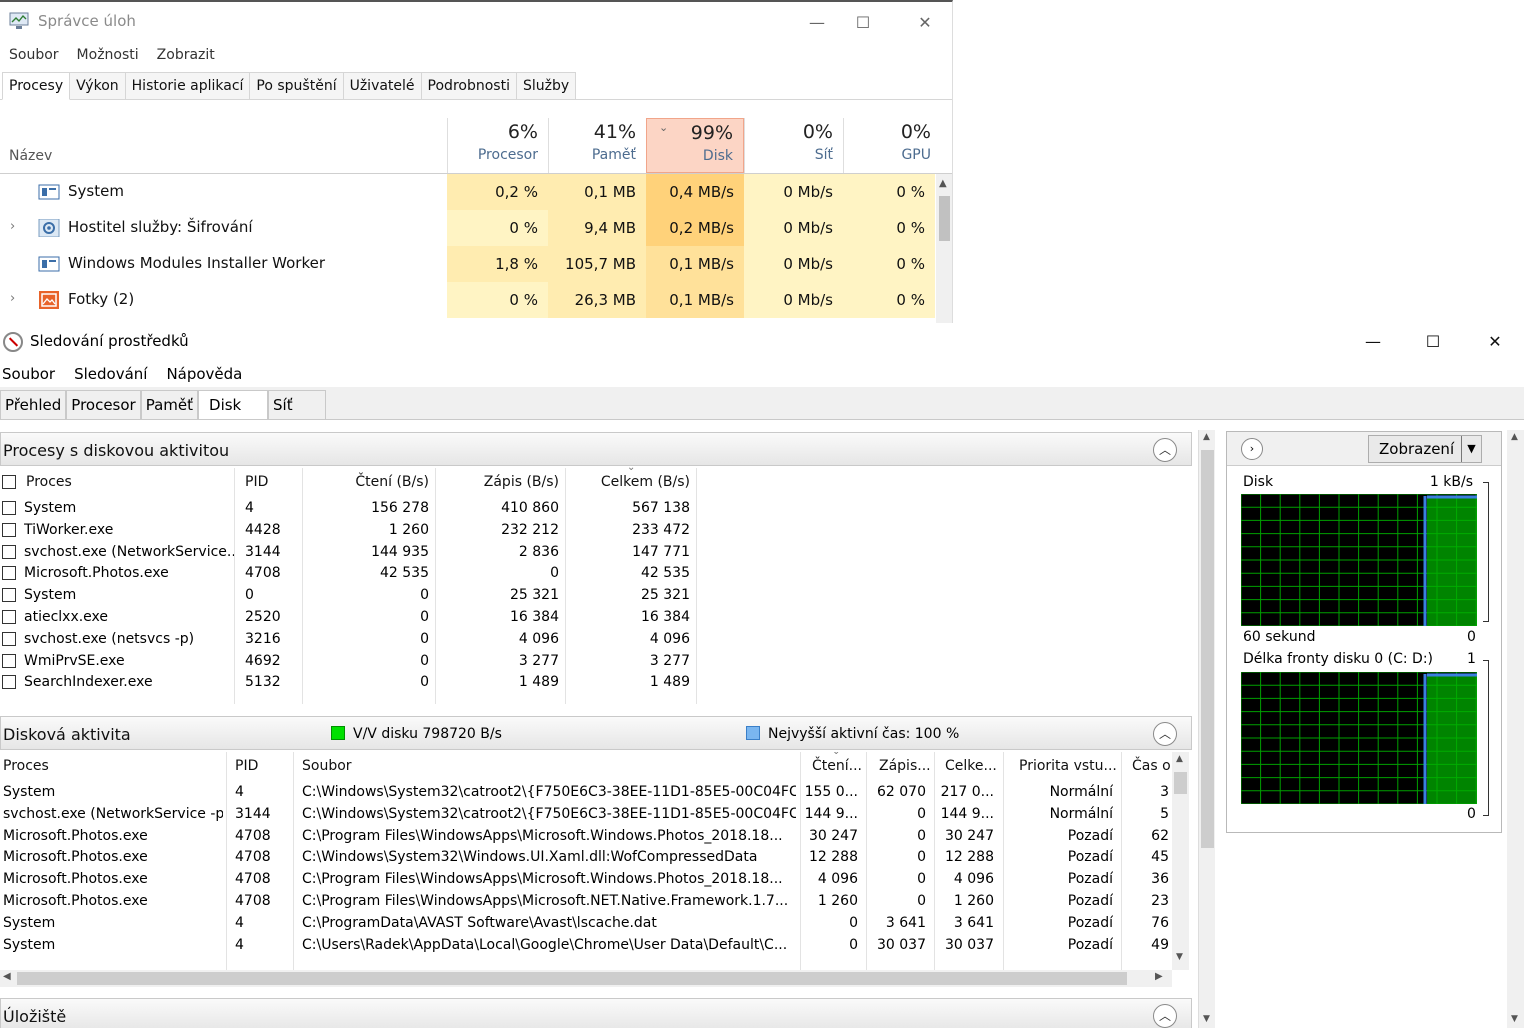 The image size is (1524, 1028). Describe the element at coordinates (585, 530) in the screenshot. I see `table-row: TiWorker.exe 4428 1 260 232 212 233 472` at that location.